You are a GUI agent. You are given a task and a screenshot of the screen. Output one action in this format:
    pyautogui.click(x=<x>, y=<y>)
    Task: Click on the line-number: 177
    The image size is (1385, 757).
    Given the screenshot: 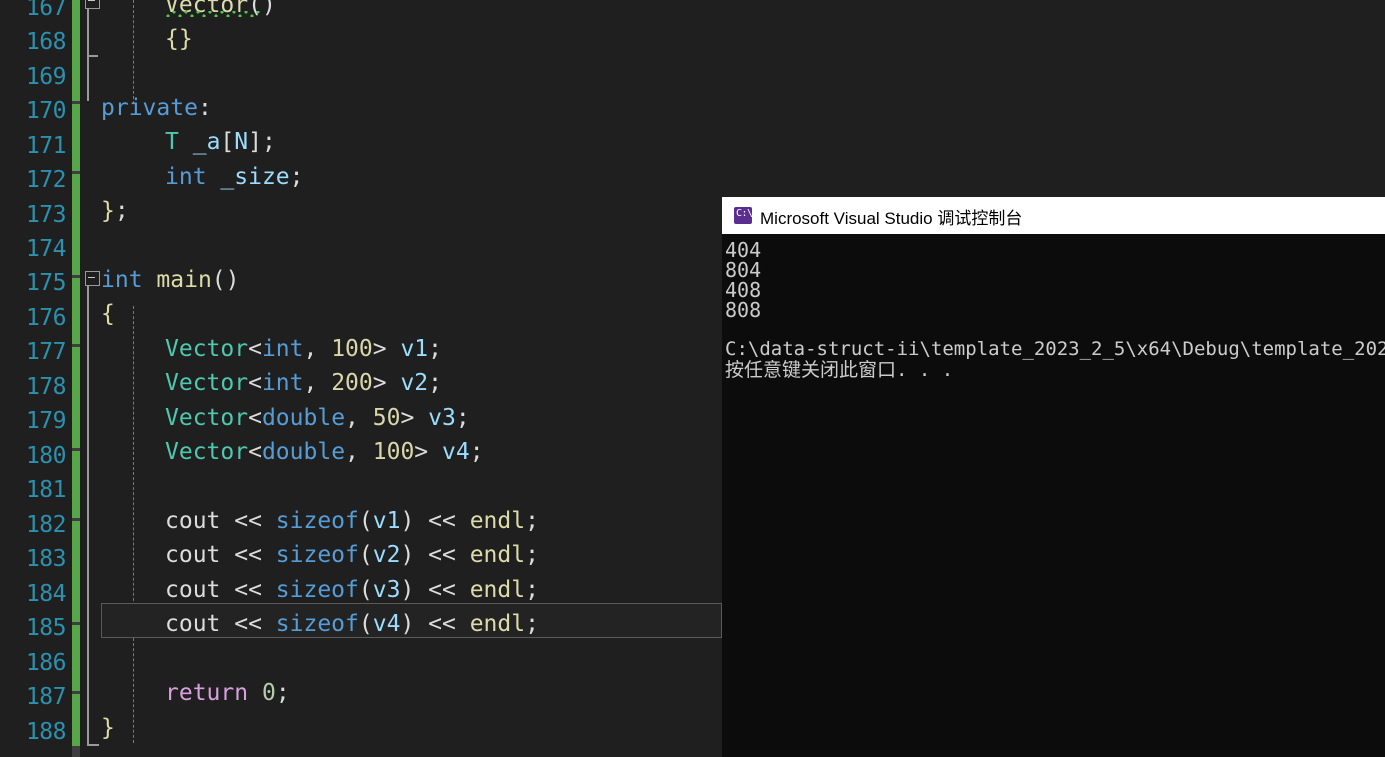 What is the action you would take?
    pyautogui.click(x=46, y=352)
    